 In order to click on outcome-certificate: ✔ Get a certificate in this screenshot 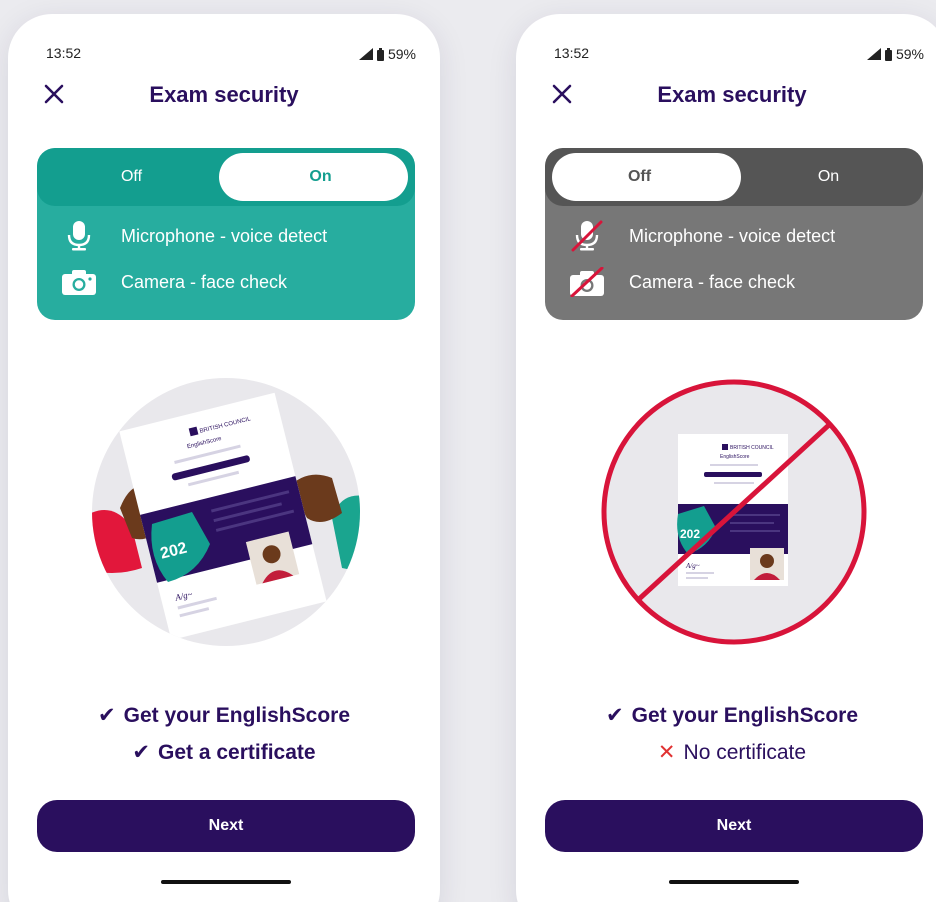, I will do `click(224, 752)`.